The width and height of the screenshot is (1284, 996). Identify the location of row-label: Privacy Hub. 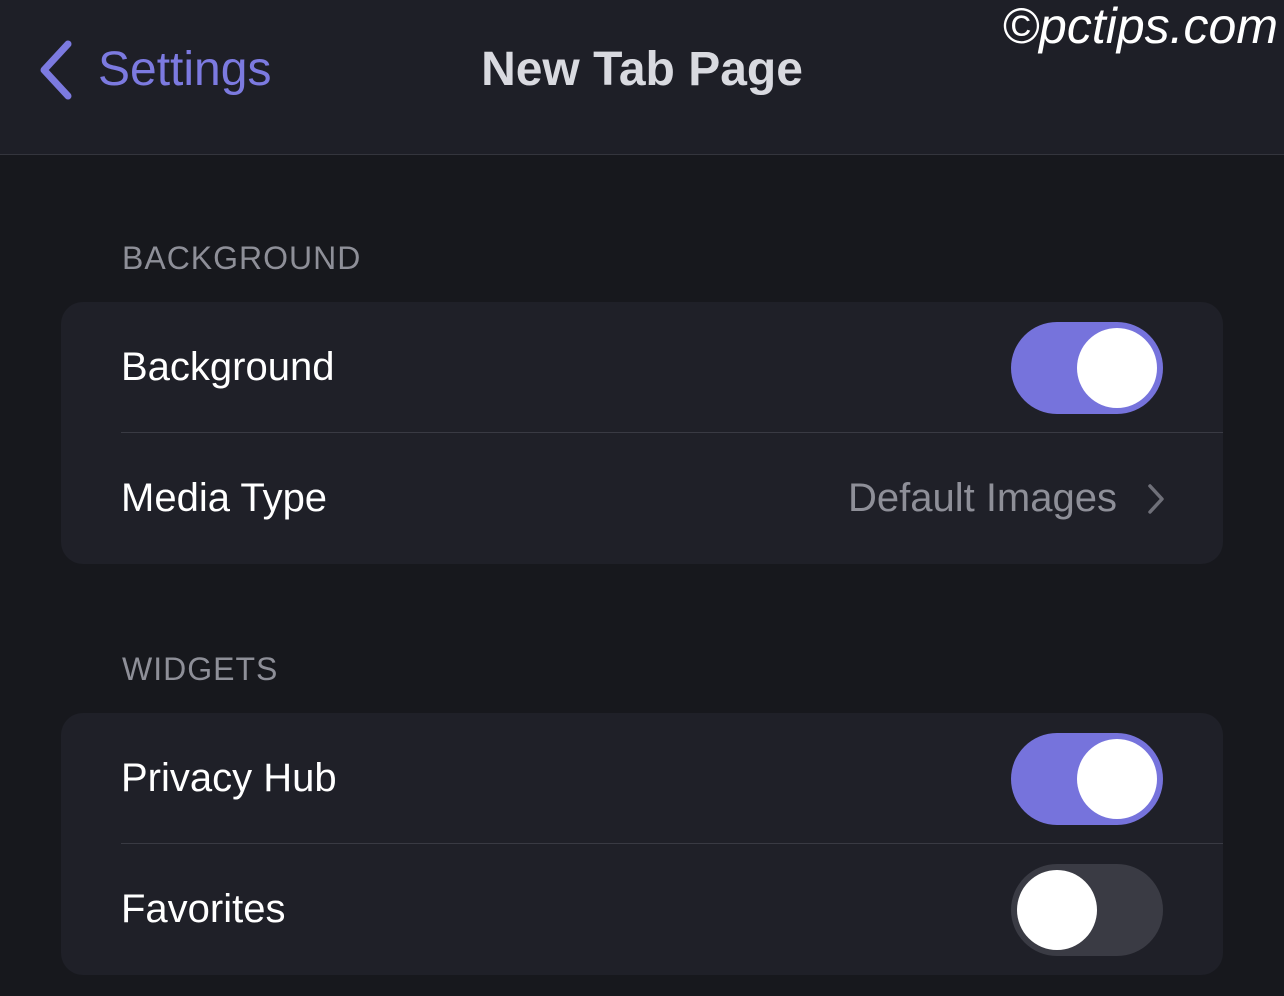
(229, 778).